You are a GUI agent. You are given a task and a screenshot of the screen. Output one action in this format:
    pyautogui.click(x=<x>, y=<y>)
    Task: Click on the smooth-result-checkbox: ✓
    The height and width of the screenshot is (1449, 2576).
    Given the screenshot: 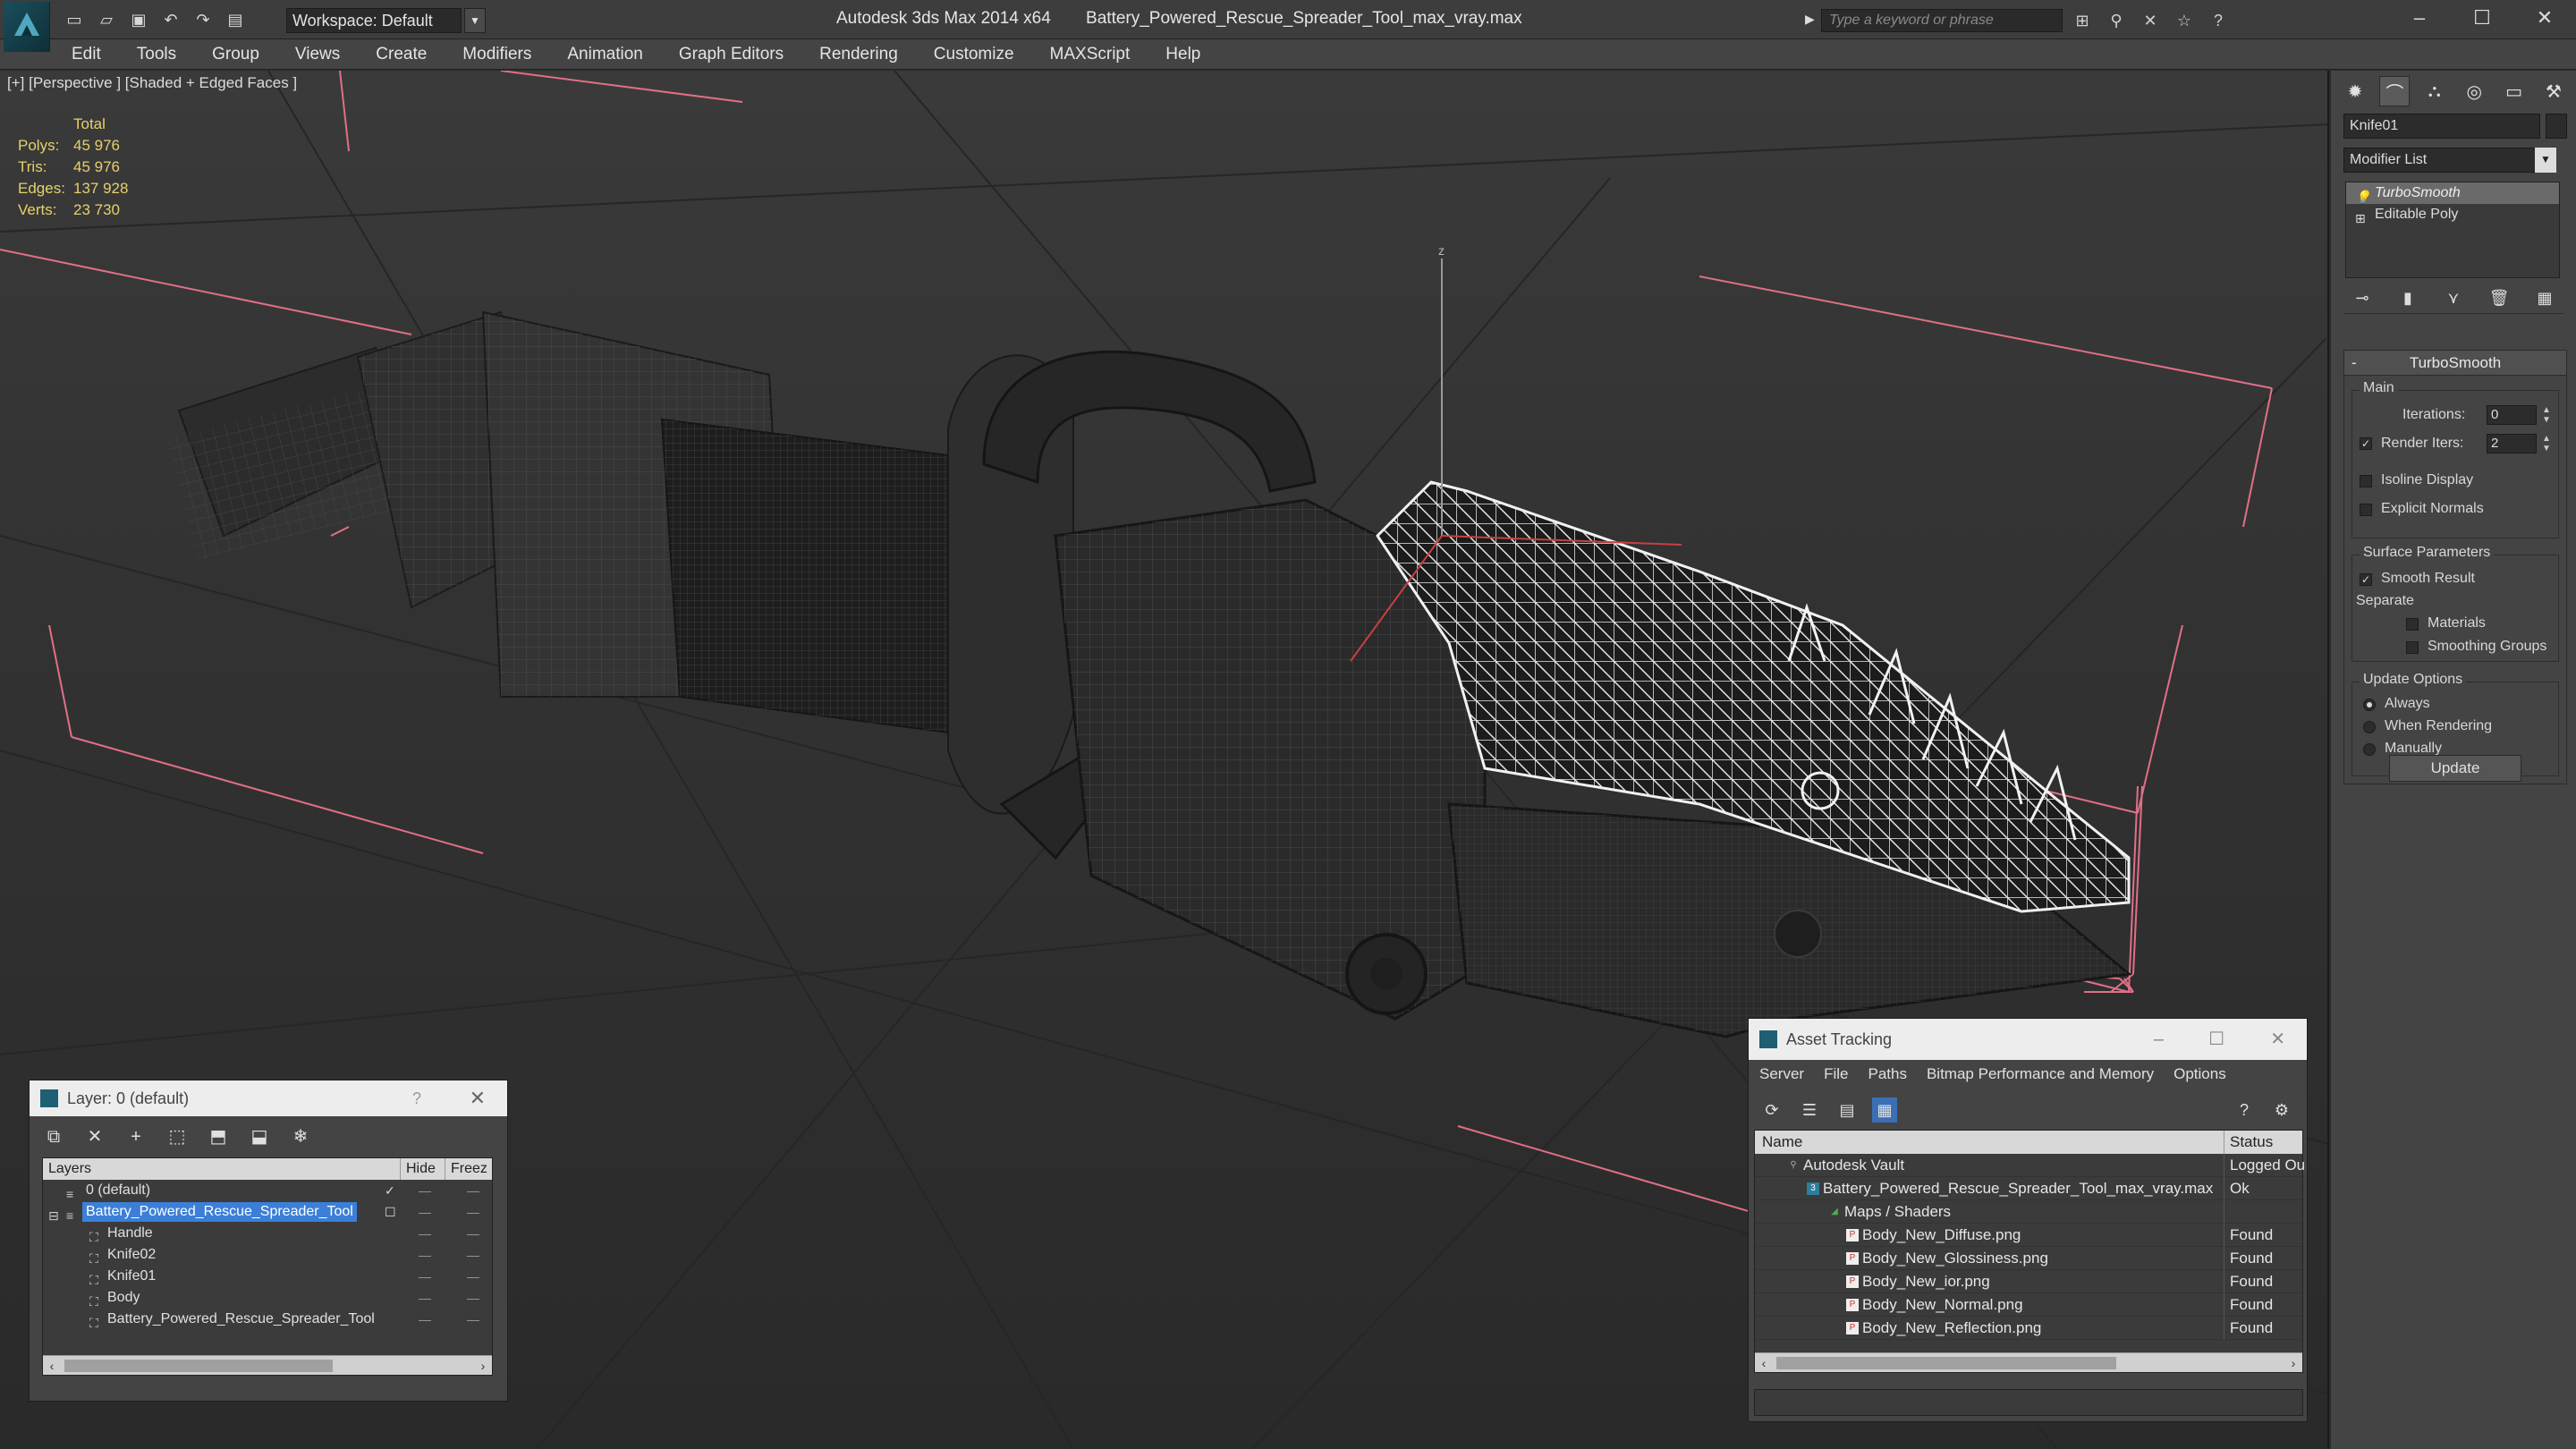 What is the action you would take?
    pyautogui.click(x=2366, y=579)
    